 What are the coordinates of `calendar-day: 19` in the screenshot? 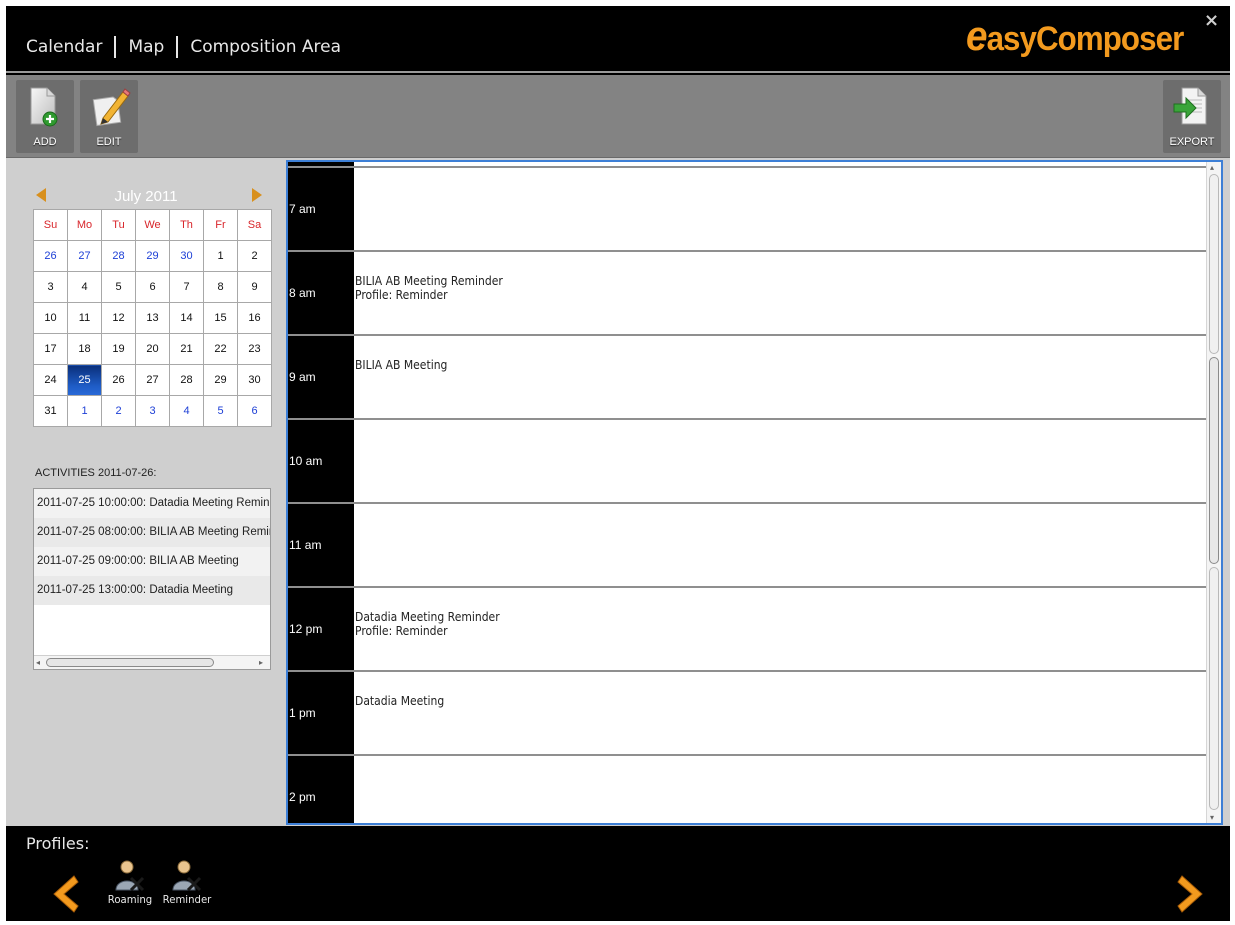 It's located at (118, 349).